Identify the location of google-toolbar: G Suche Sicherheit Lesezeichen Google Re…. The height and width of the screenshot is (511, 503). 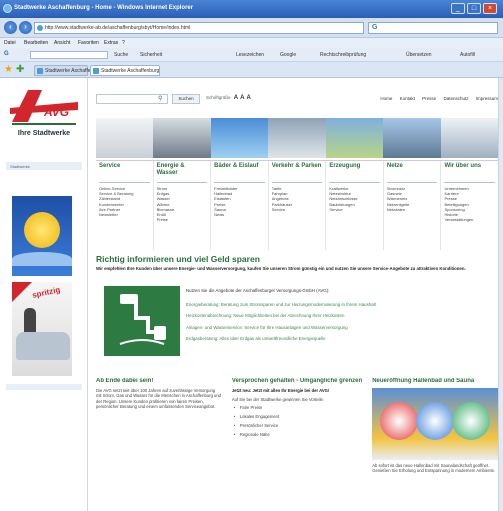
(251, 55).